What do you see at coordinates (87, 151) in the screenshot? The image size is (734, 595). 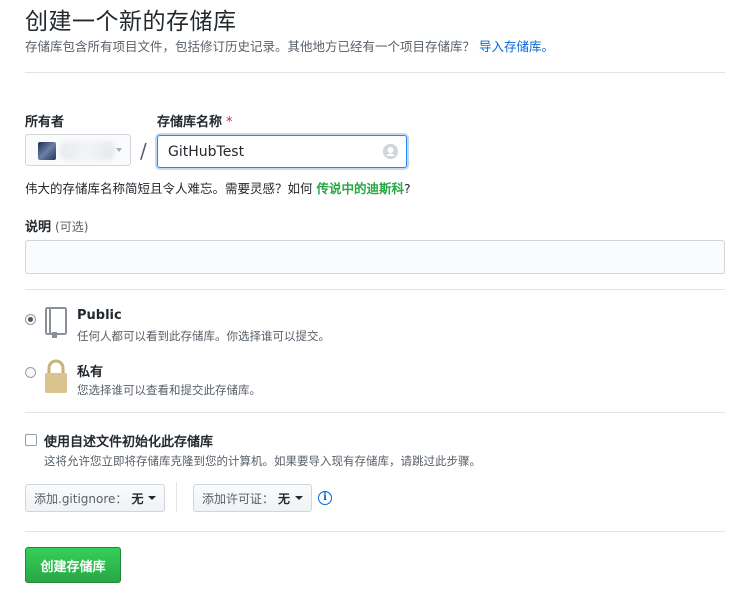 I see `owner-name-blurred` at bounding box center [87, 151].